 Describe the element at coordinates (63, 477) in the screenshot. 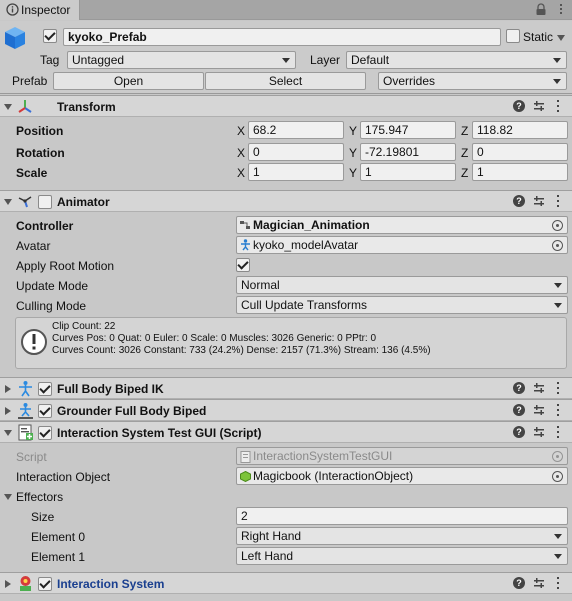

I see `interaction-object-label: Interaction Object` at that location.